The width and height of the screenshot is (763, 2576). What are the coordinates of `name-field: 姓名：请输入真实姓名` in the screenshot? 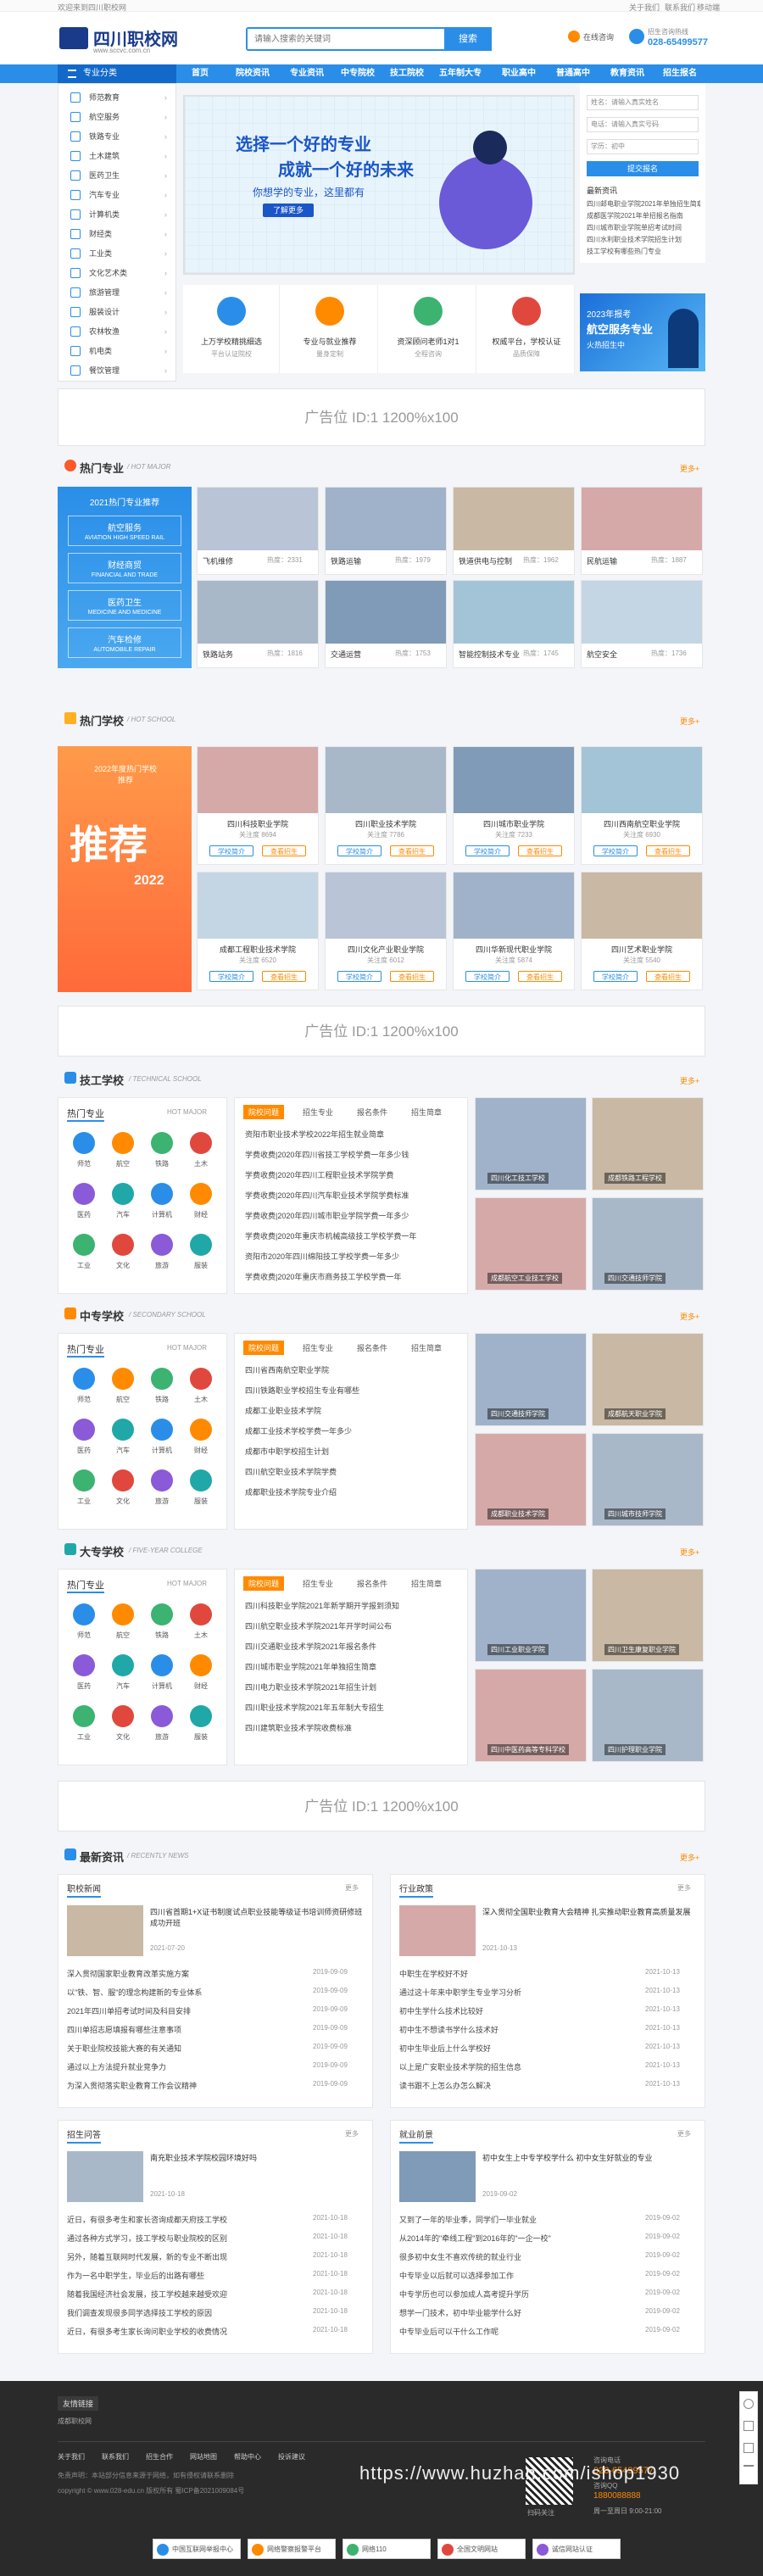 It's located at (643, 102).